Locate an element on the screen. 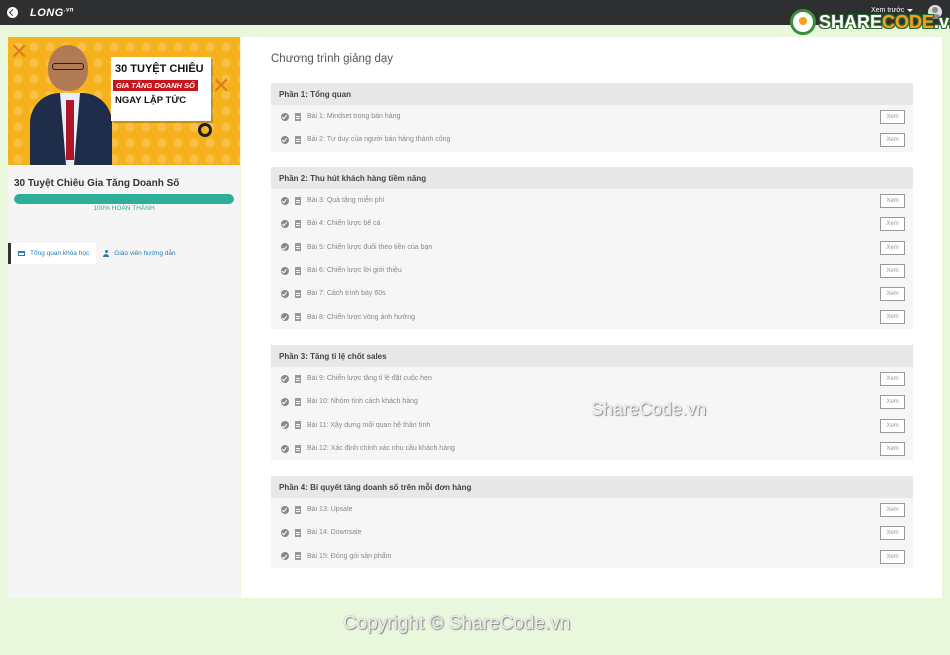 This screenshot has width=950, height=655. lesson-row: Bài 7: Cách trình bày 60s Xem is located at coordinates (592, 294).